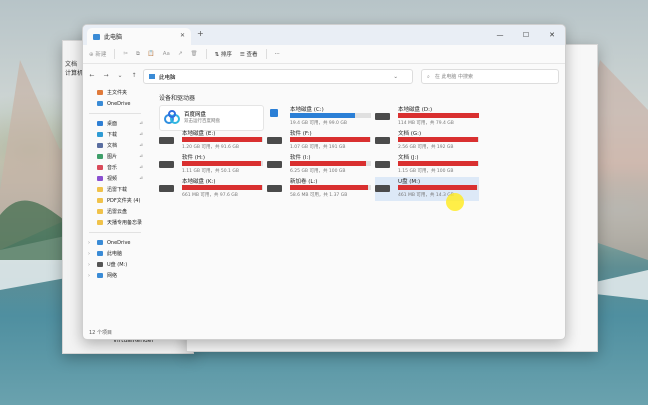  What do you see at coordinates (138, 54) in the screenshot?
I see `copy-icon: ⧉` at bounding box center [138, 54].